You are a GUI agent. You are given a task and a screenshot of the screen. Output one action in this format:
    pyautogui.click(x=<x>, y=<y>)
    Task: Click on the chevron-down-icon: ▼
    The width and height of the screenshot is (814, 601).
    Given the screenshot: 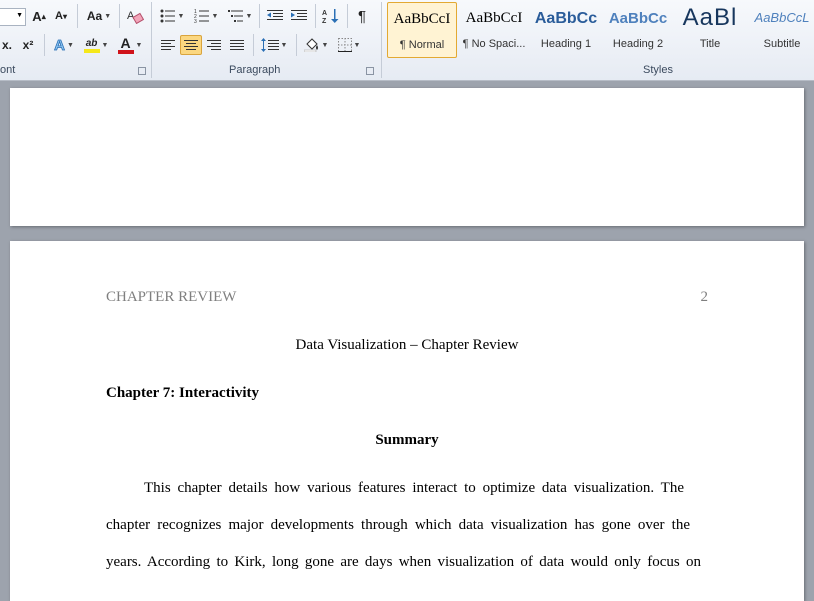 What is the action you would take?
    pyautogui.click(x=19, y=15)
    